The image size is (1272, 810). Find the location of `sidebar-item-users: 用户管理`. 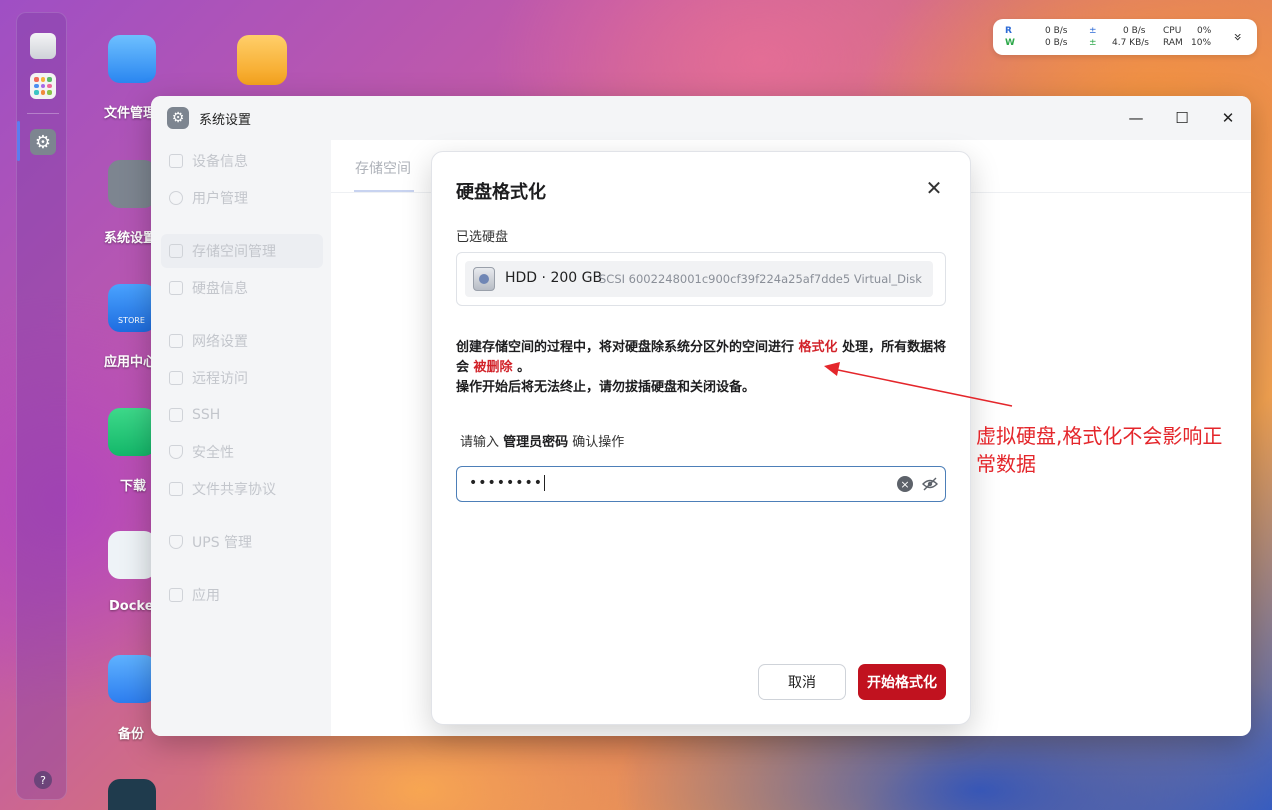

sidebar-item-users: 用户管理 is located at coordinates (242, 198).